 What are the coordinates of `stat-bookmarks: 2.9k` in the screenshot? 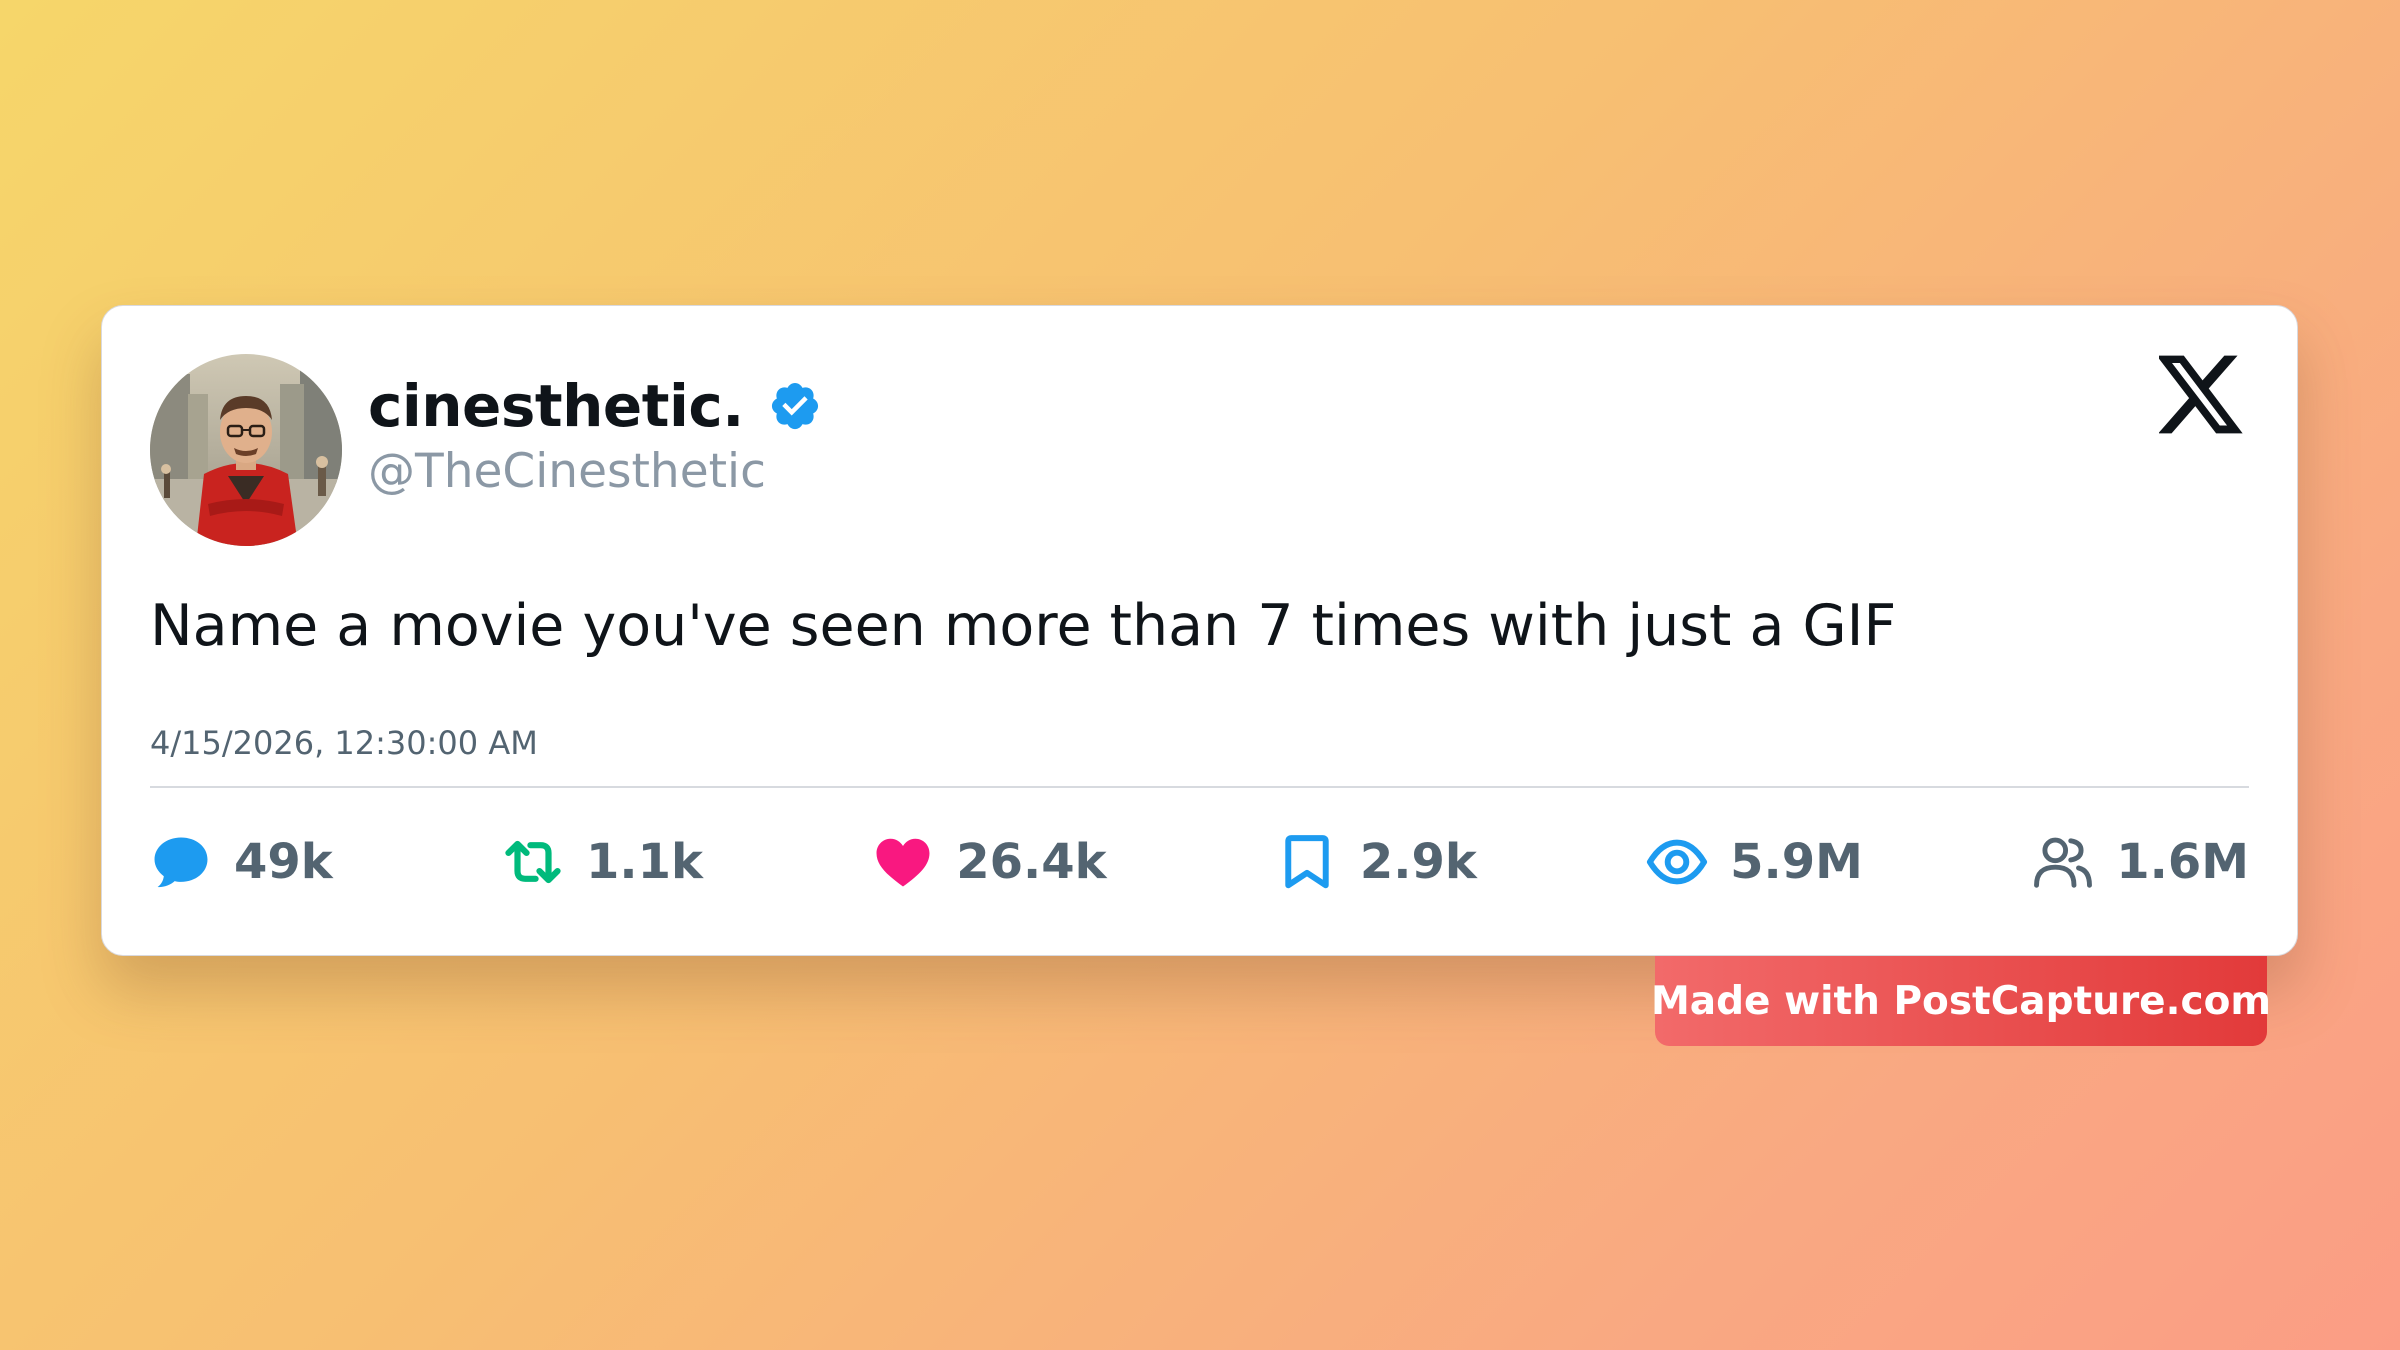 It's located at (1376, 862).